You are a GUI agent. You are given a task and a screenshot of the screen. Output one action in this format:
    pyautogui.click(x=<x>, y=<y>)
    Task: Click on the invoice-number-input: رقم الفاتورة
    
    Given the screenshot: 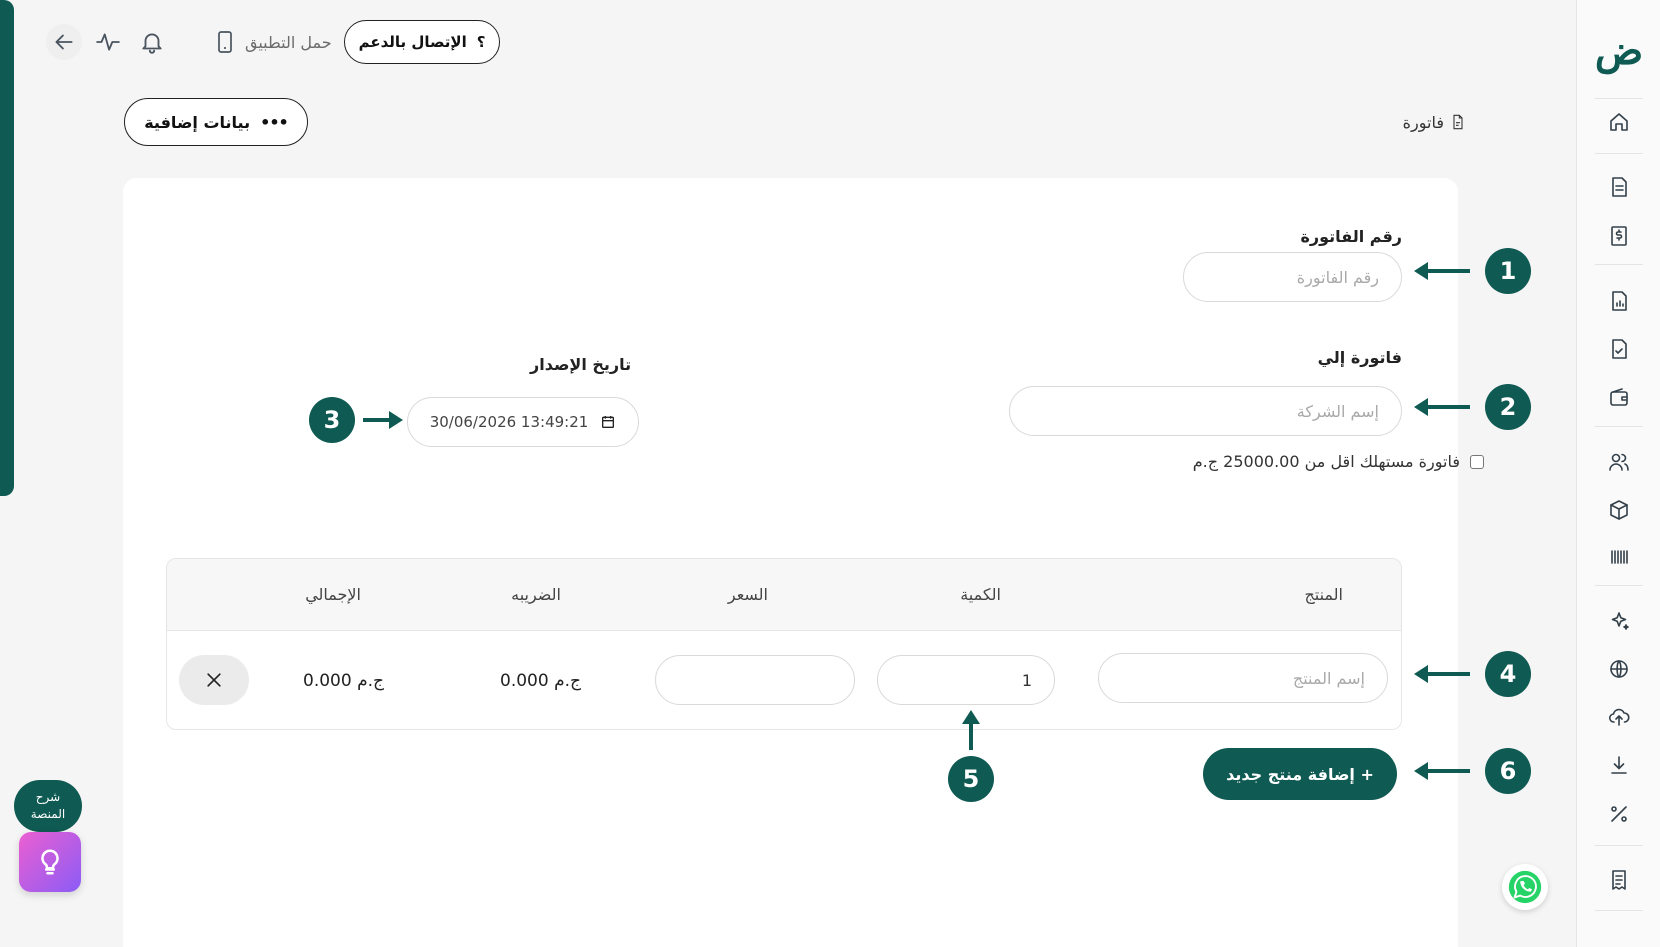 What is the action you would take?
    pyautogui.click(x=1292, y=277)
    